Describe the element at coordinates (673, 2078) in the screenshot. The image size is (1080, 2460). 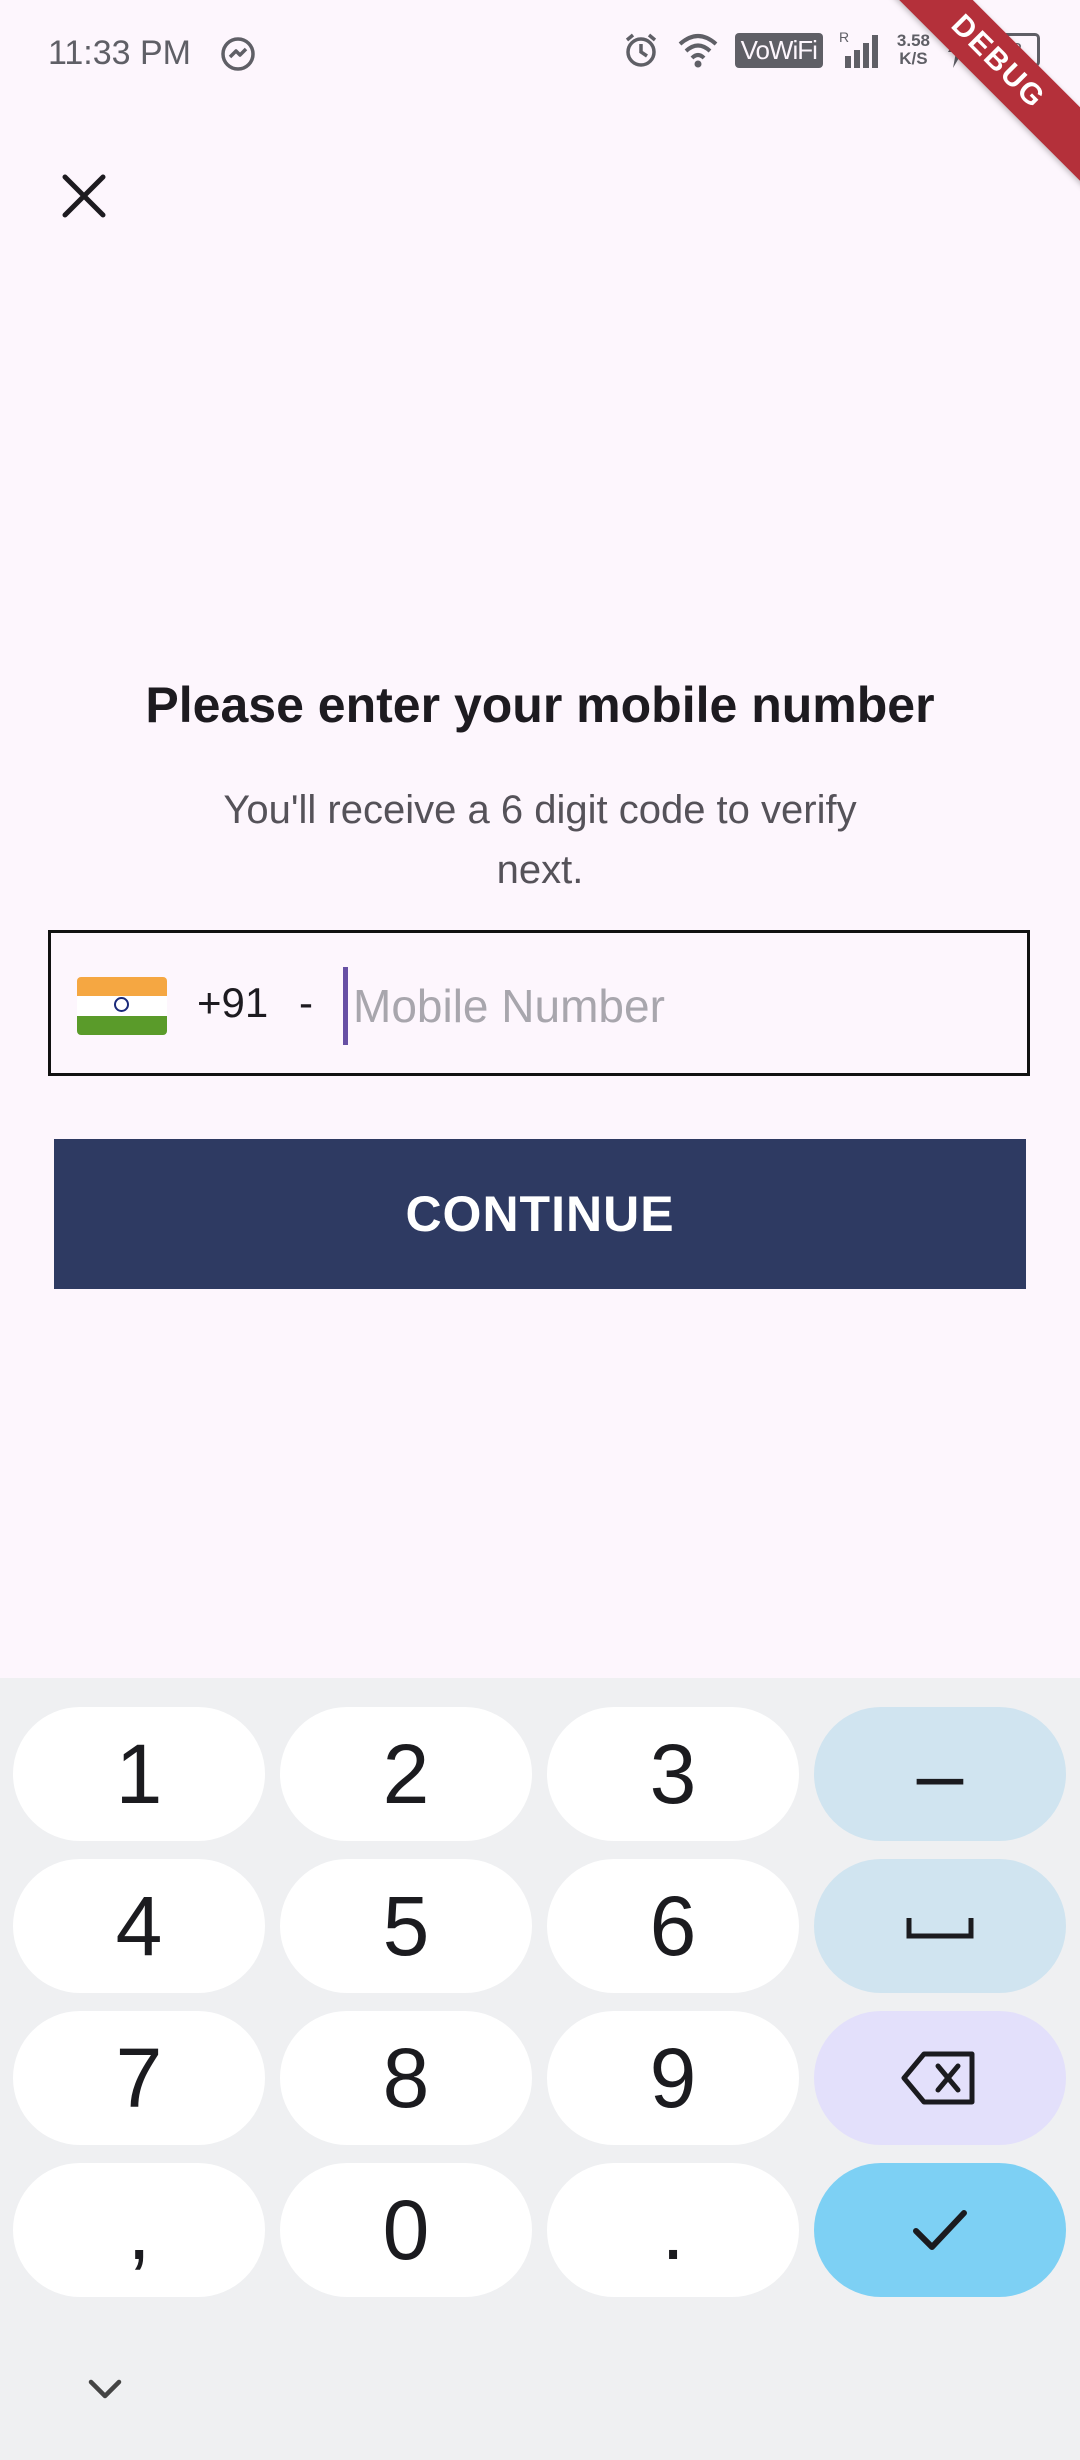
I see `key-9: 9` at that location.